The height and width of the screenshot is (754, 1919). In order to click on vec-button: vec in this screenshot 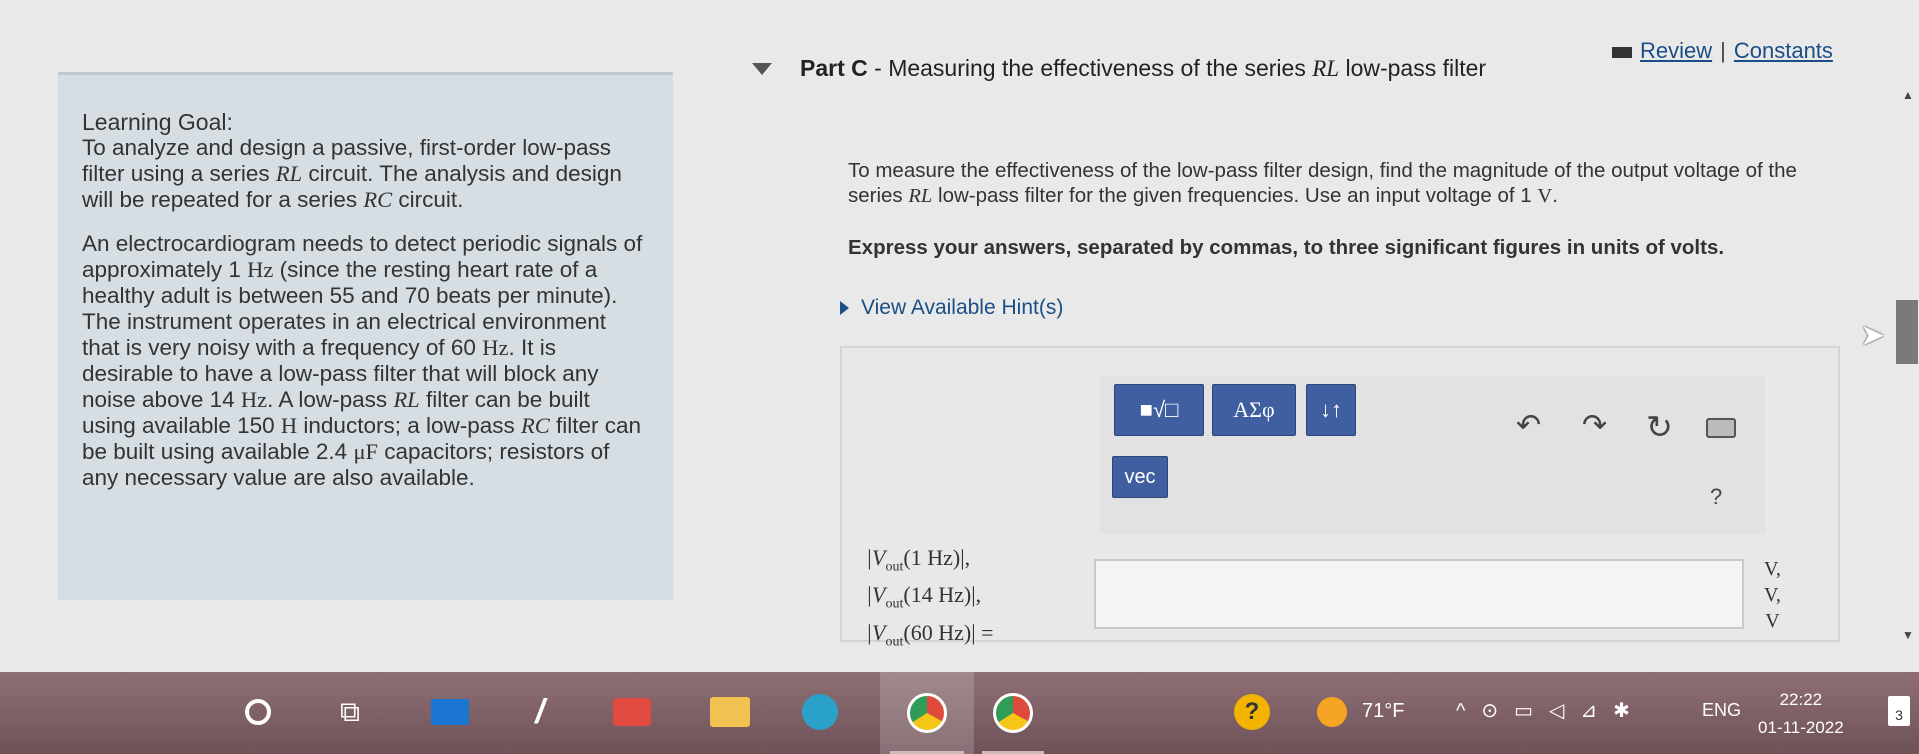, I will do `click(1140, 477)`.